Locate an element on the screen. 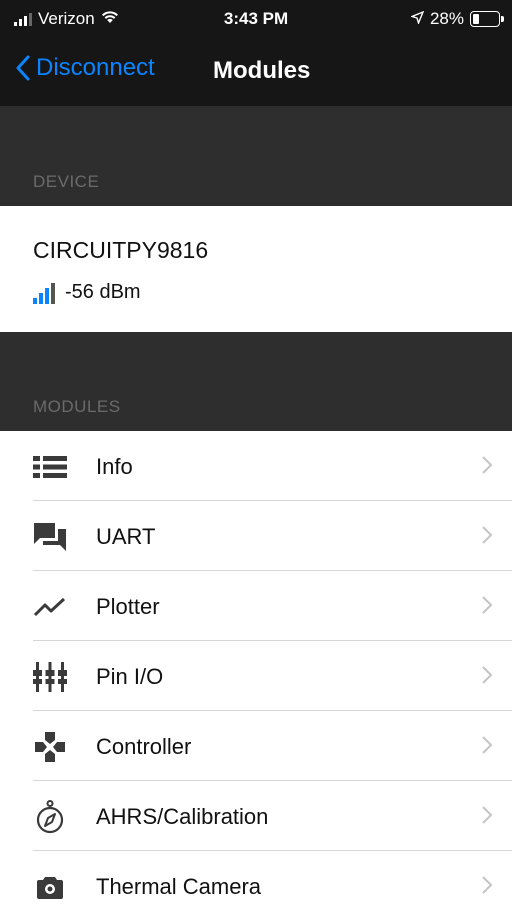  list-icon is located at coordinates (50, 467).